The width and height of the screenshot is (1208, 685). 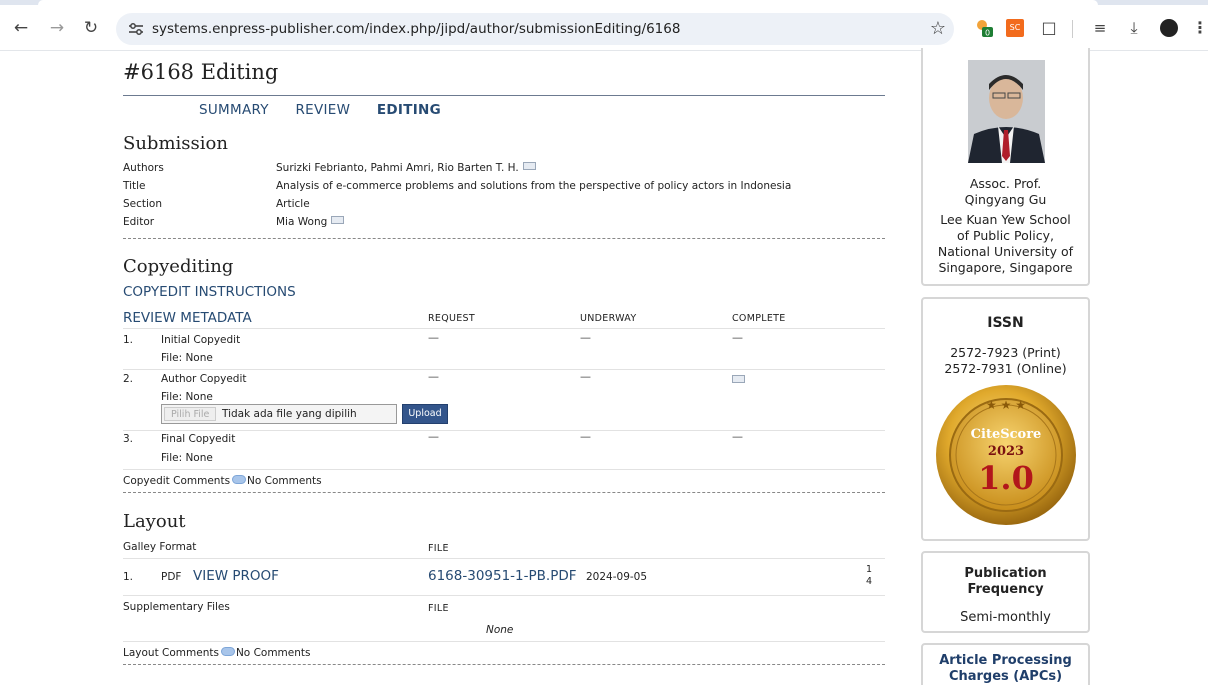 What do you see at coordinates (1134, 28) in the screenshot?
I see `download-icon: ⤓` at bounding box center [1134, 28].